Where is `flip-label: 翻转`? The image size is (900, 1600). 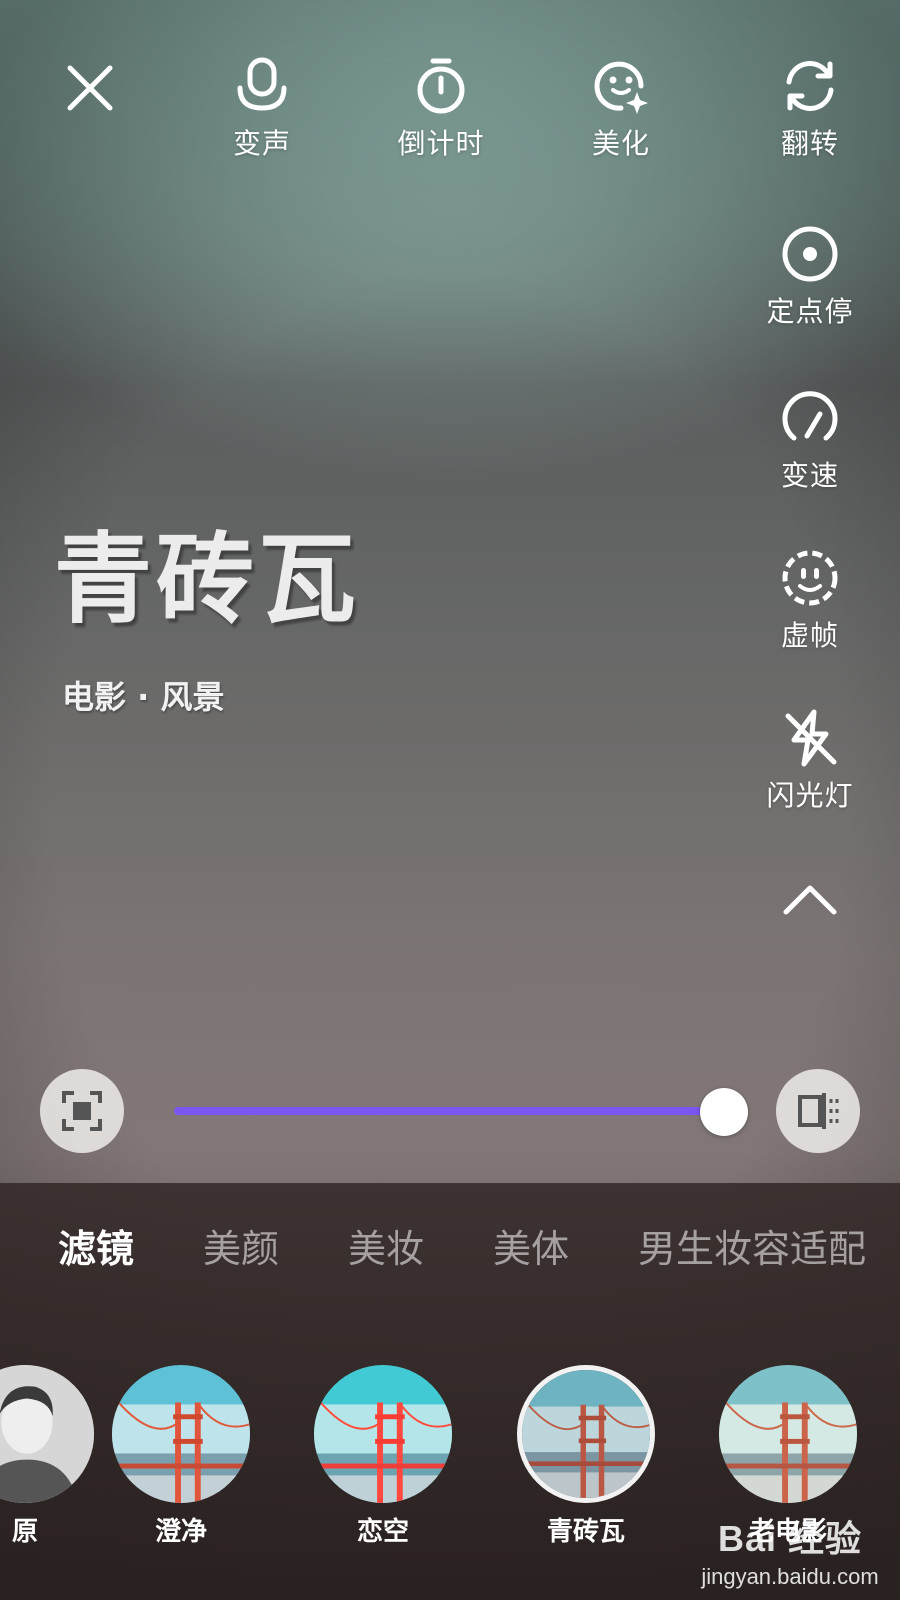
flip-label: 翻转 is located at coordinates (809, 143).